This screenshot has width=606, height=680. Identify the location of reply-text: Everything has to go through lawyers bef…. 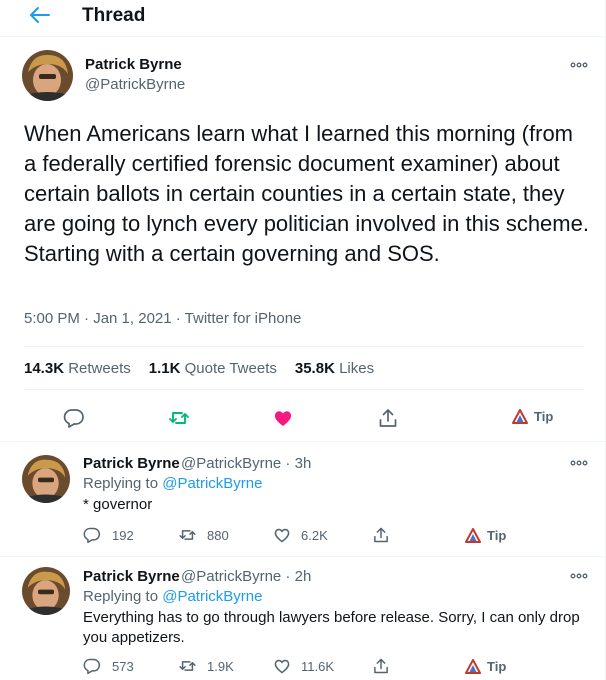
(331, 627).